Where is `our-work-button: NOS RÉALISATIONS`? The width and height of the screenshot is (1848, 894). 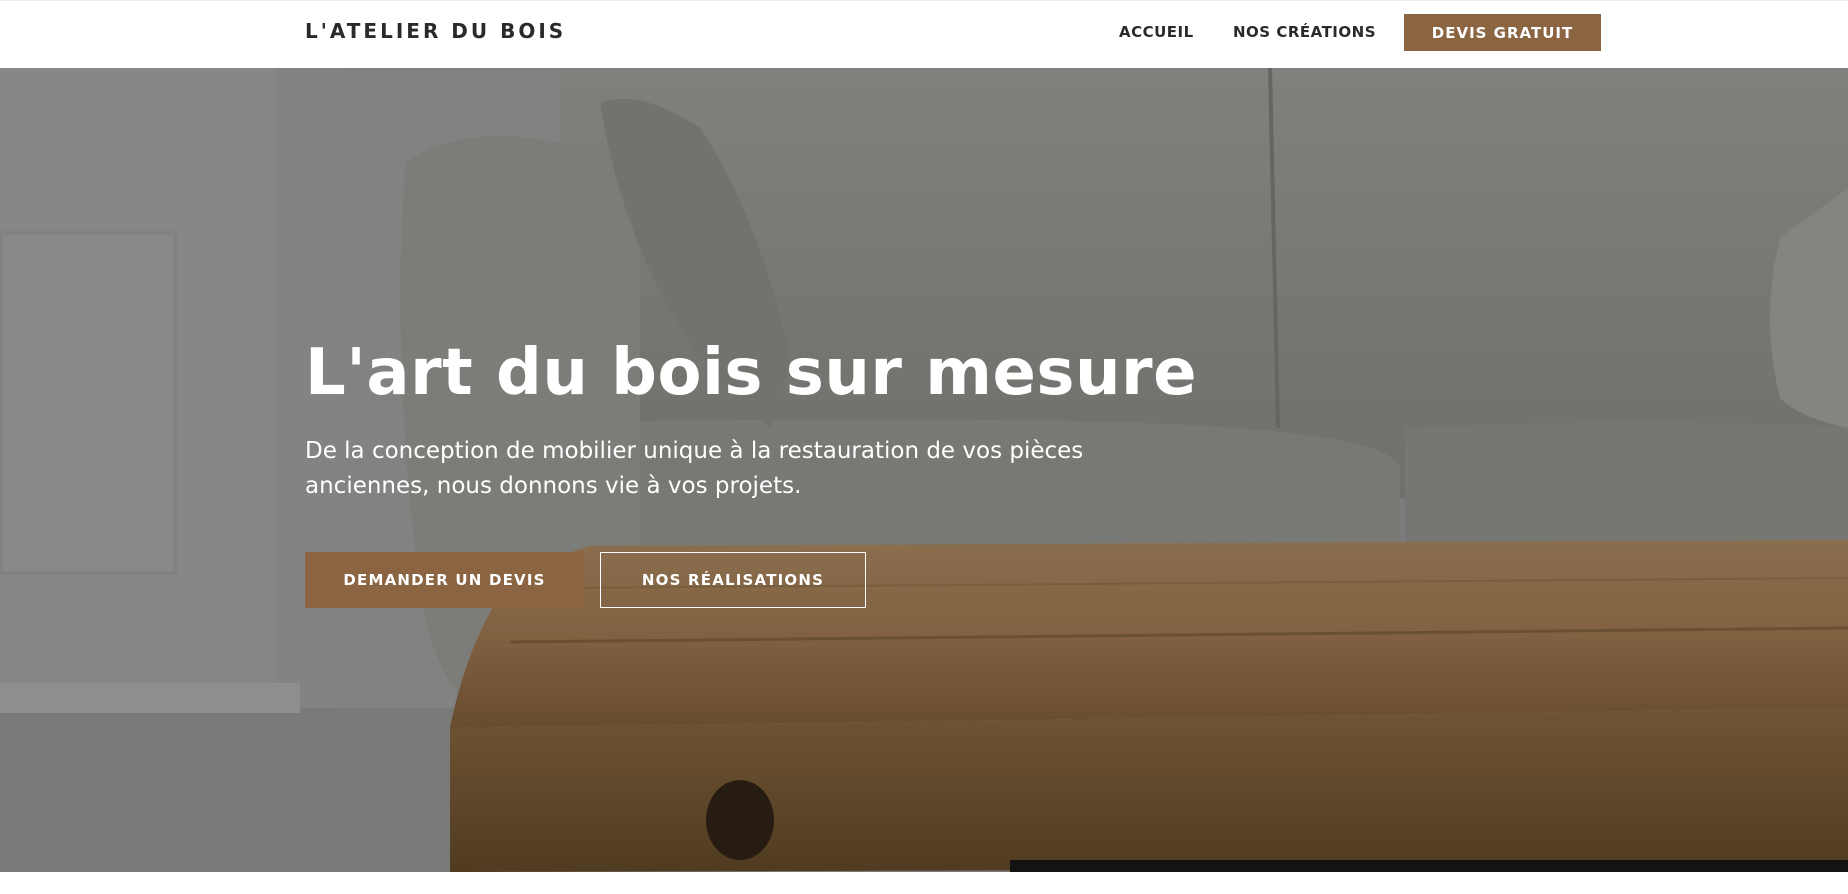
our-work-button: NOS RÉALISATIONS is located at coordinates (733, 580).